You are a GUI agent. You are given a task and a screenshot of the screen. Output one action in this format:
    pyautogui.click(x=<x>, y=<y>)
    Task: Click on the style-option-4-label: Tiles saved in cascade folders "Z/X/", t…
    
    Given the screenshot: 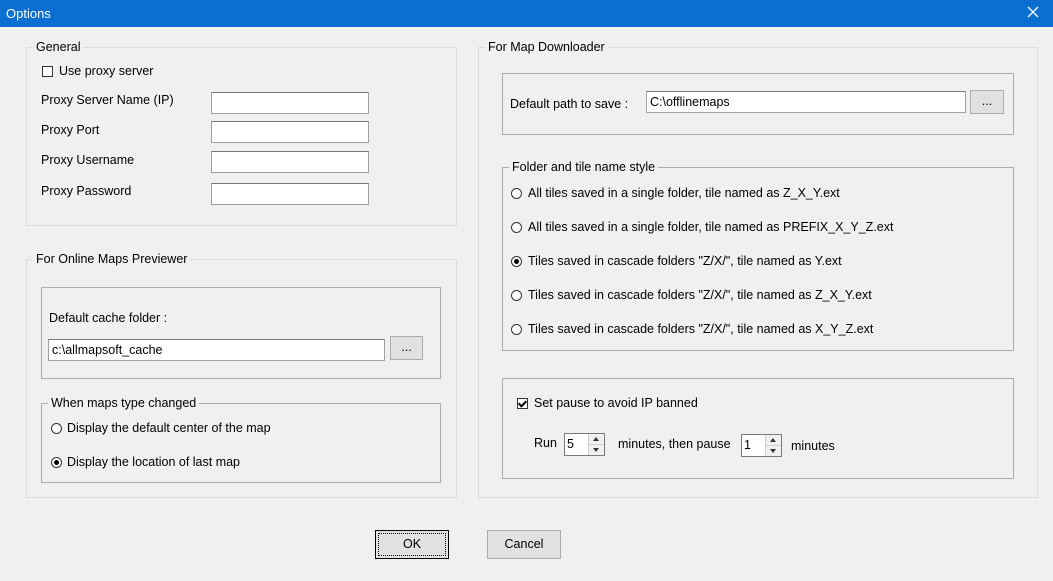 What is the action you would take?
    pyautogui.click(x=700, y=295)
    